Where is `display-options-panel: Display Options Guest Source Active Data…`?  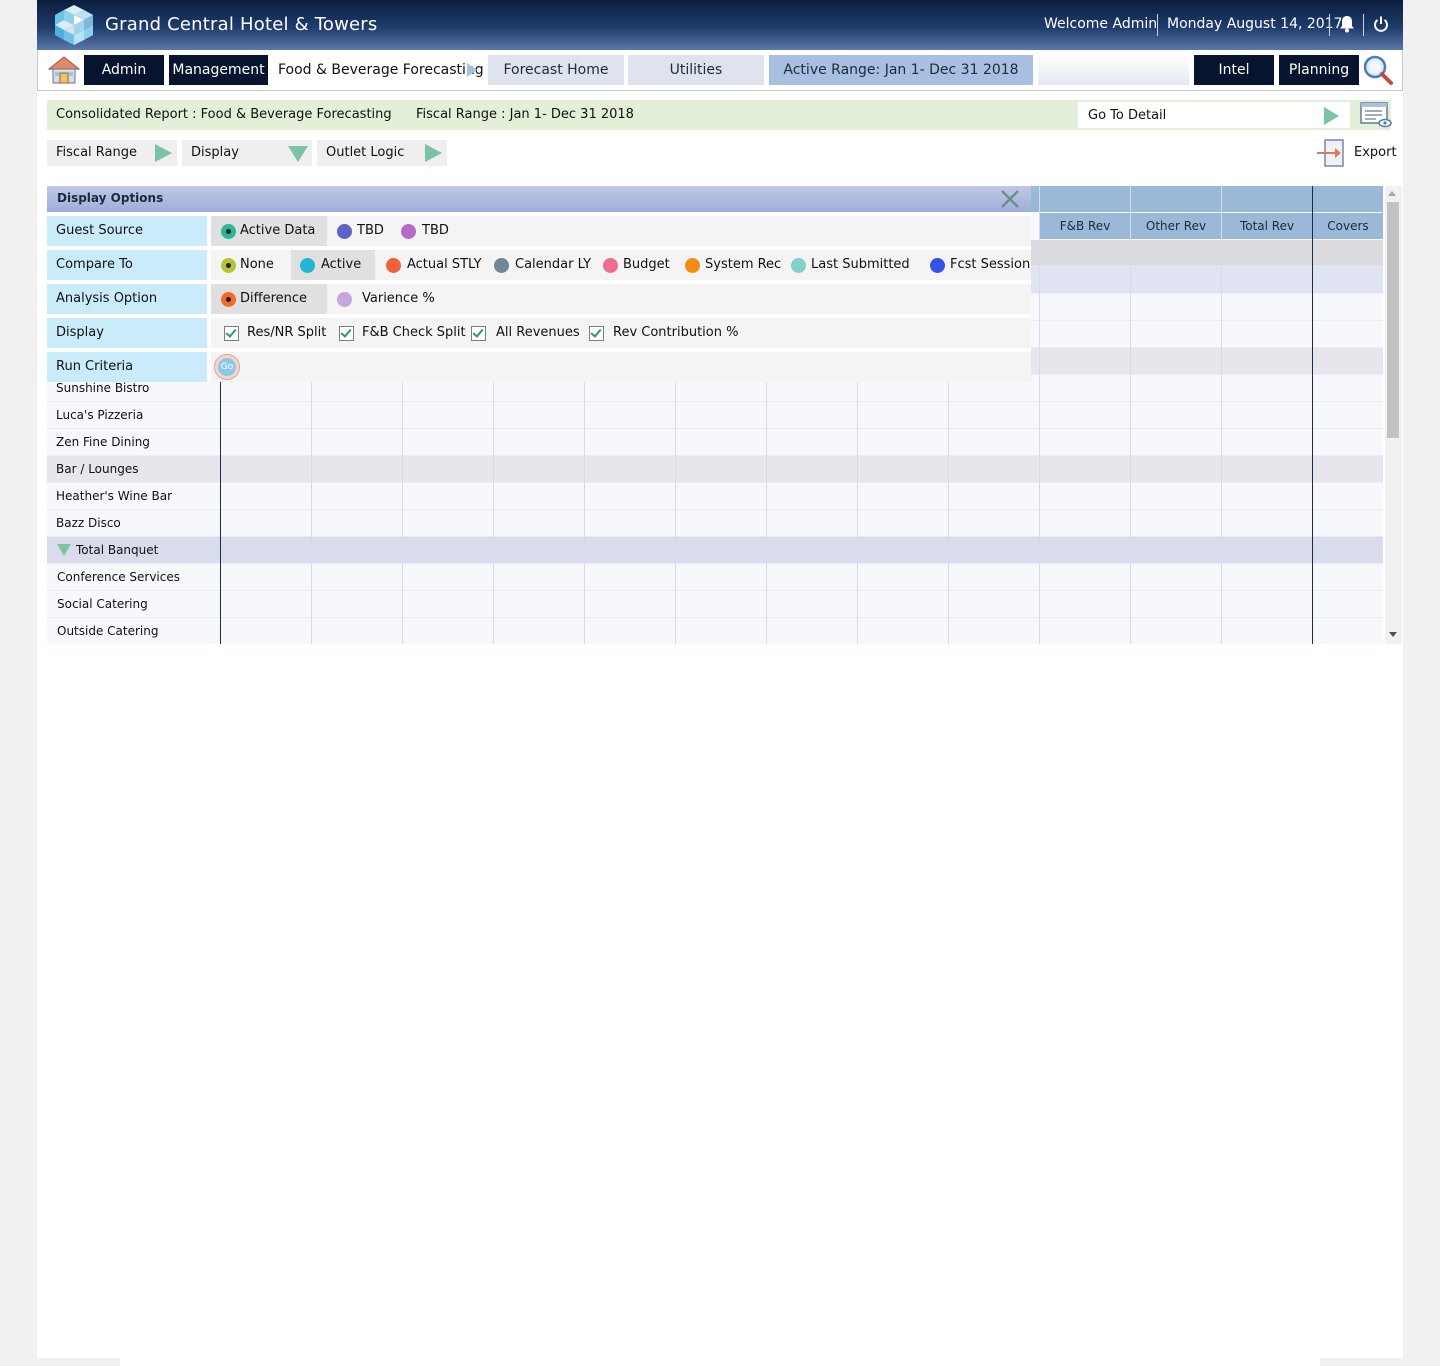 display-options-panel: Display Options Guest Source Active Data… is located at coordinates (539, 284).